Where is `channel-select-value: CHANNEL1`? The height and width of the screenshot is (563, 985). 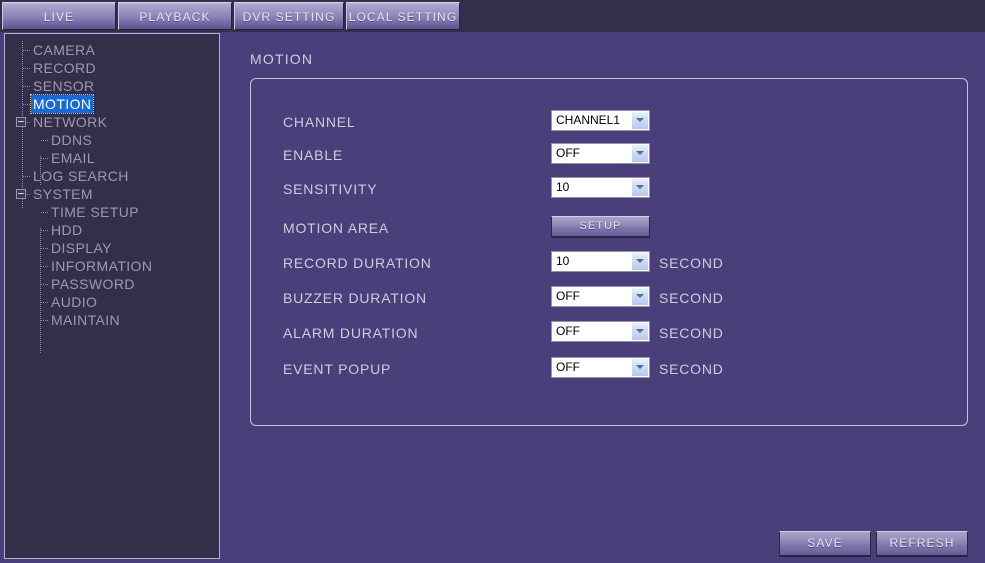 channel-select-value: CHANNEL1 is located at coordinates (588, 120).